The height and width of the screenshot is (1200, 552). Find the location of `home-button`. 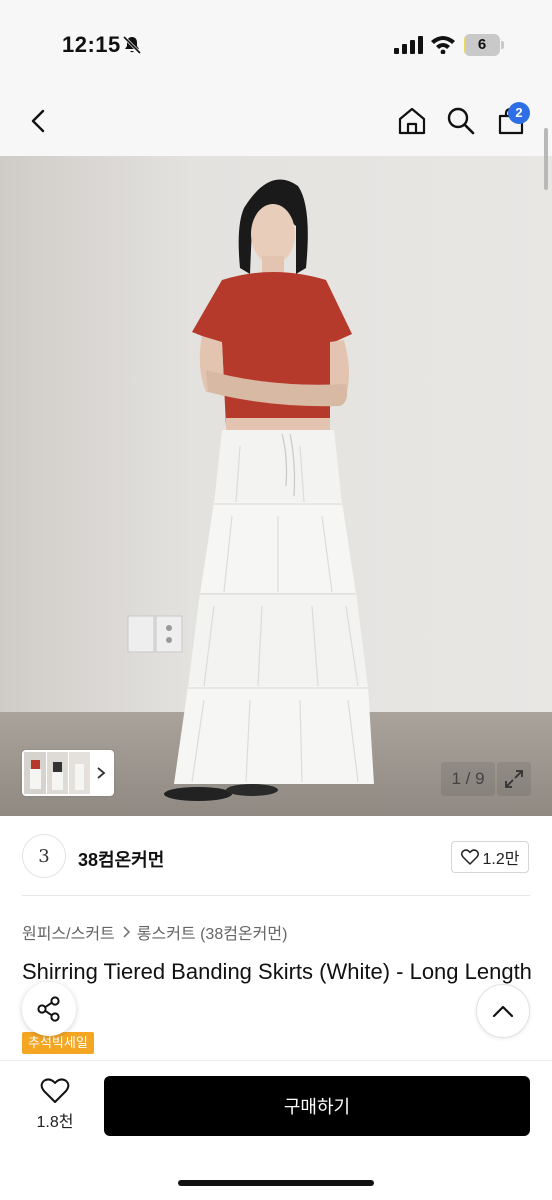

home-button is located at coordinates (412, 121).